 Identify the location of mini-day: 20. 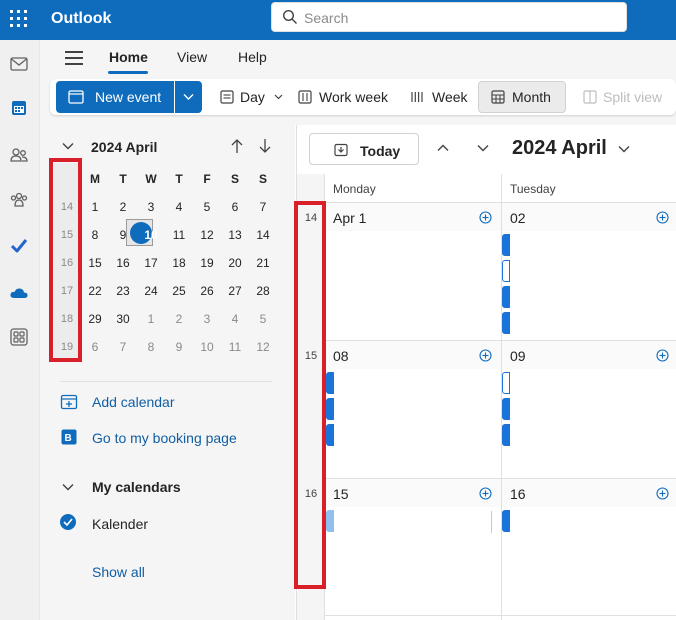
(235, 263).